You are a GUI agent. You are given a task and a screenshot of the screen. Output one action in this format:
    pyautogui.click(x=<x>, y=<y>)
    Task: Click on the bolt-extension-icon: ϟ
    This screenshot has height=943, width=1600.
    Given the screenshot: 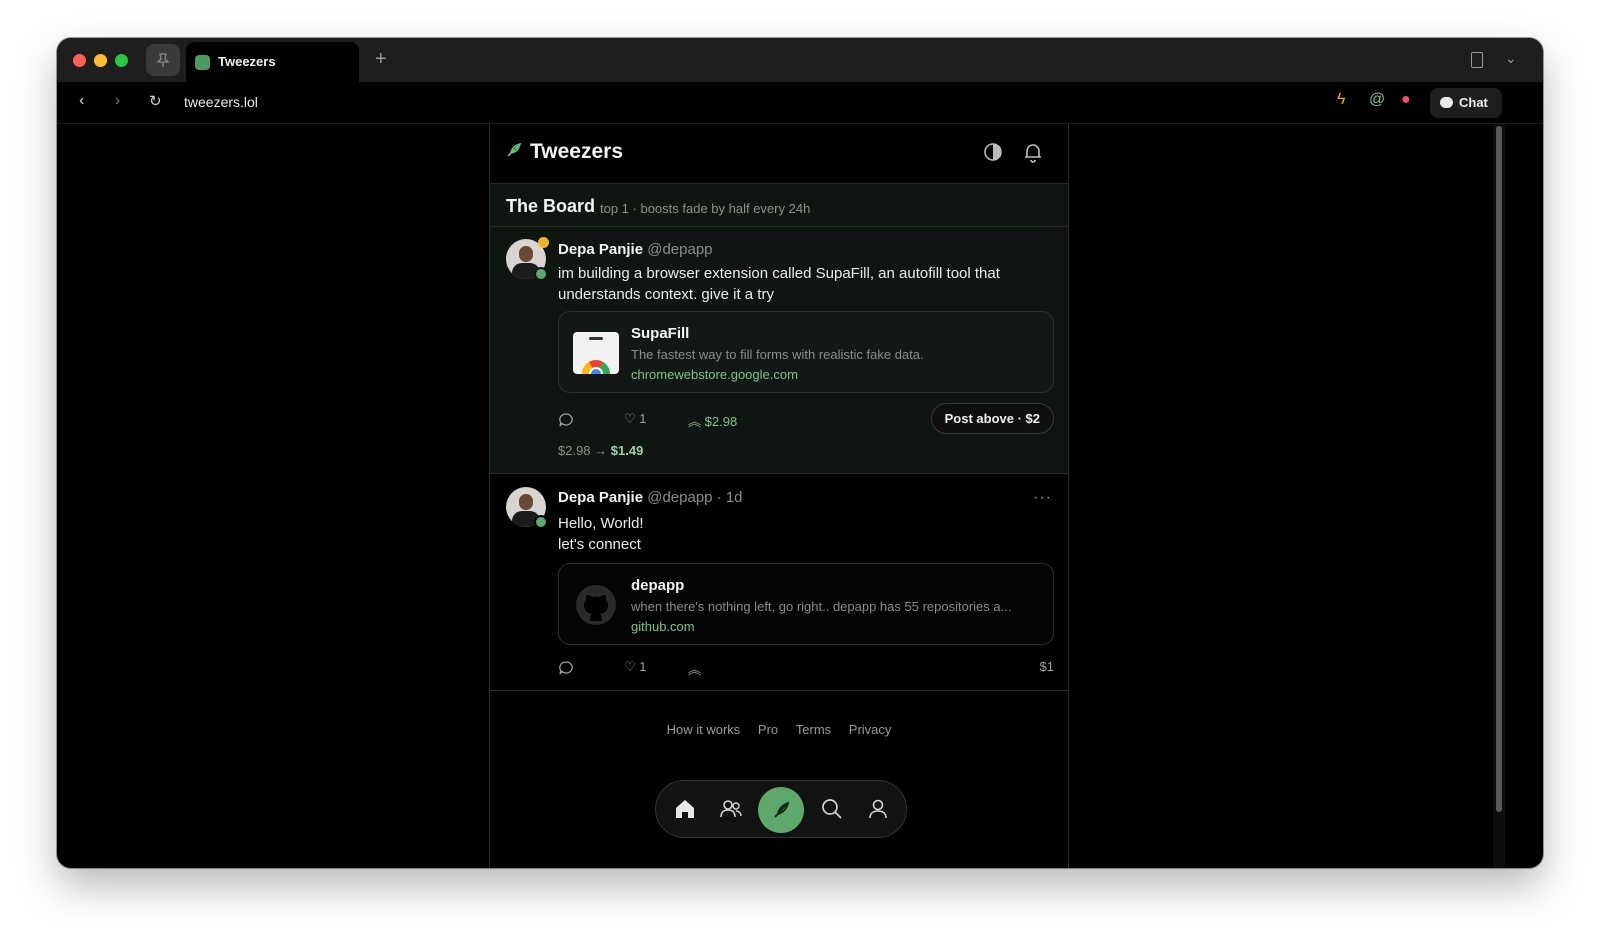 What is the action you would take?
    pyautogui.click(x=1341, y=100)
    